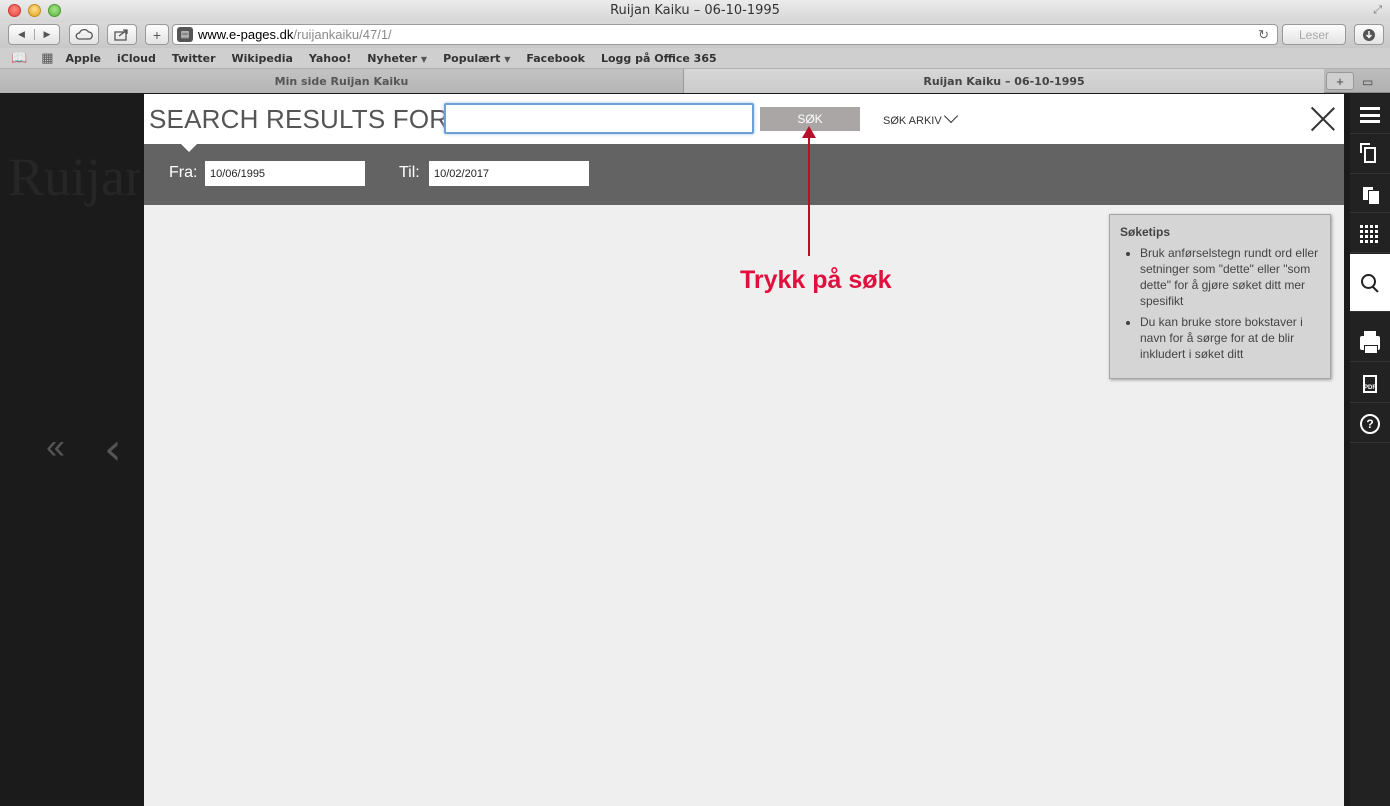 The height and width of the screenshot is (806, 1390). I want to click on annotation-text: Trykk på søk, so click(816, 280).